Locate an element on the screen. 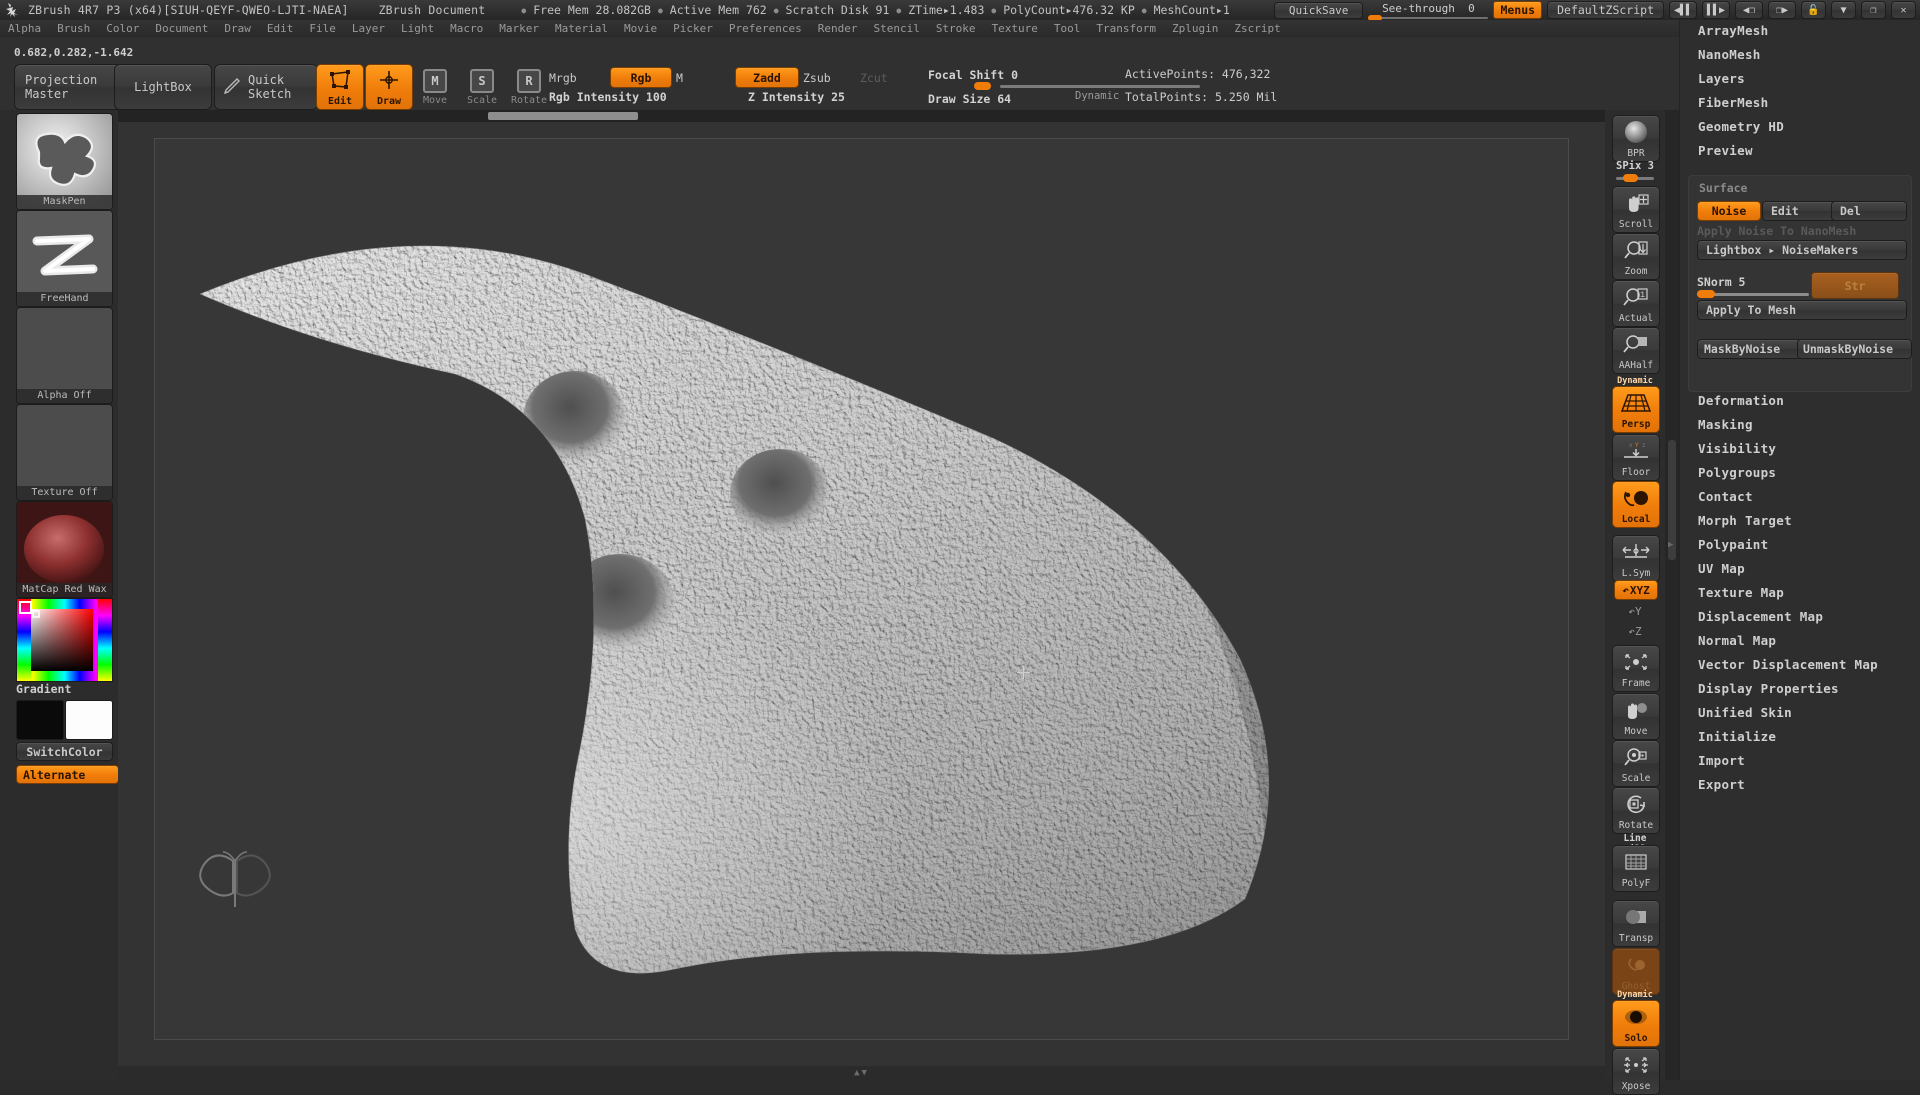  palette-item-displacement-map: Displacement Map is located at coordinates (1760, 616).